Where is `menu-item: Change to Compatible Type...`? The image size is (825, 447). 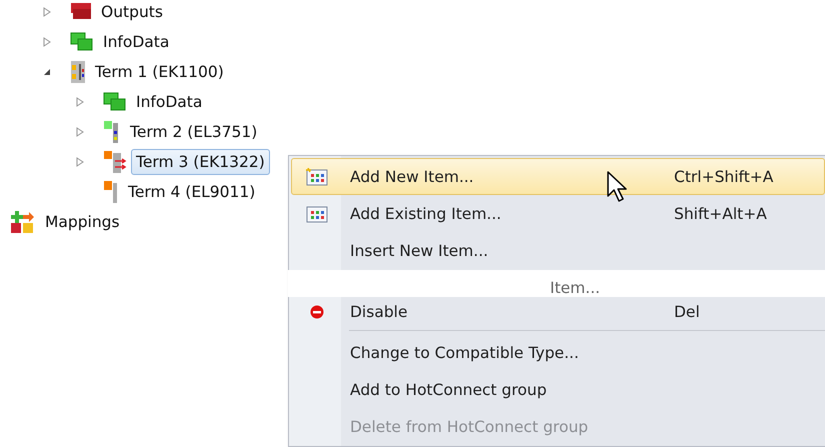 menu-item: Change to Compatible Type... is located at coordinates (558, 353).